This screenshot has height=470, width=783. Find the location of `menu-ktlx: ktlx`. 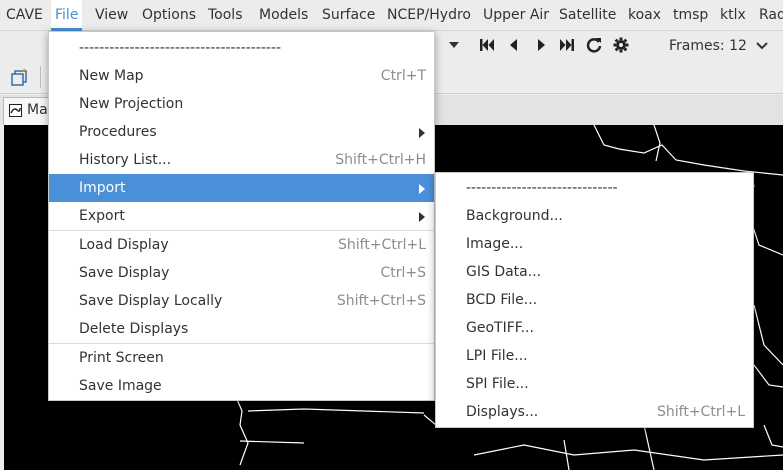

menu-ktlx: ktlx is located at coordinates (733, 15).